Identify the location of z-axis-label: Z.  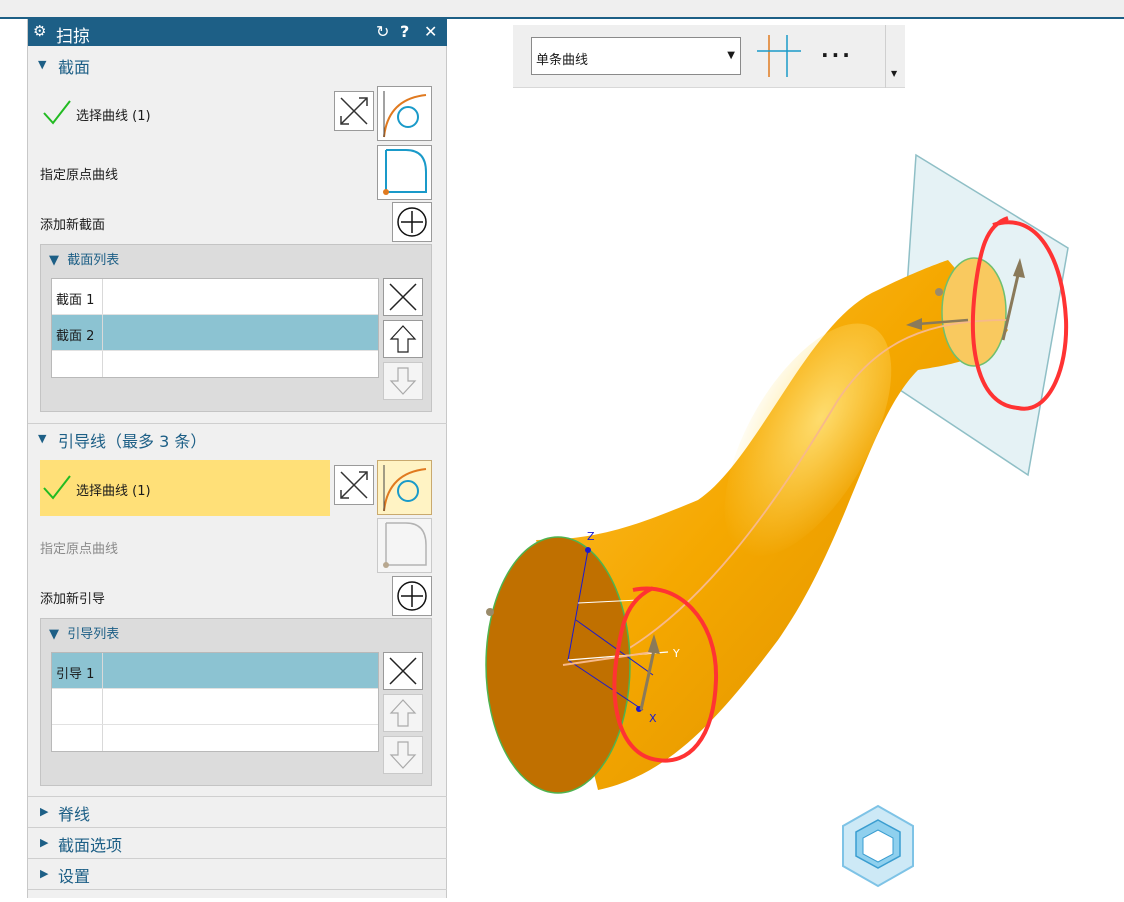
(591, 536).